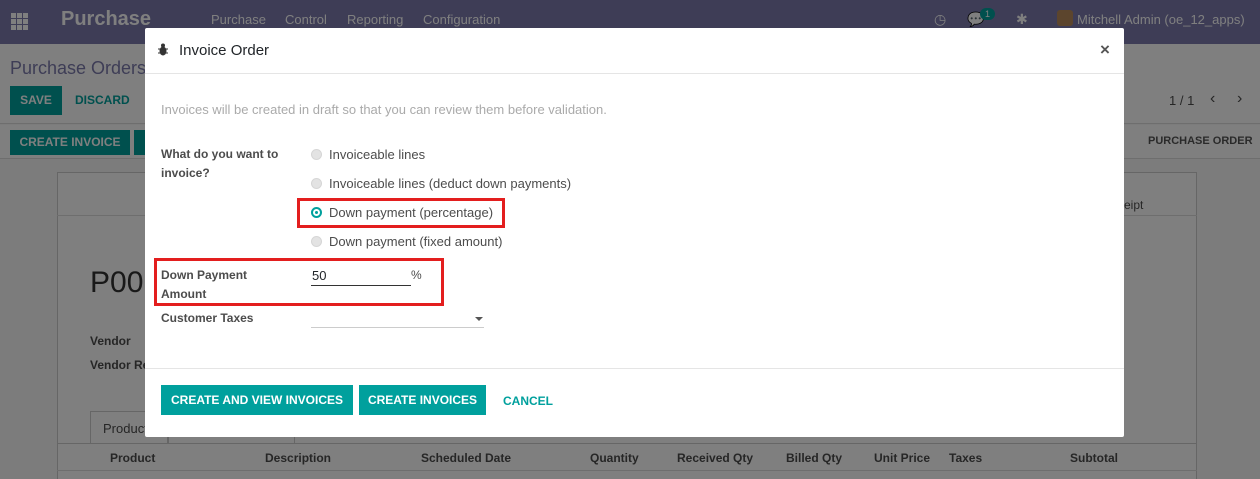 The image size is (1260, 479). Describe the element at coordinates (163, 49) in the screenshot. I see `bug-icon` at that location.